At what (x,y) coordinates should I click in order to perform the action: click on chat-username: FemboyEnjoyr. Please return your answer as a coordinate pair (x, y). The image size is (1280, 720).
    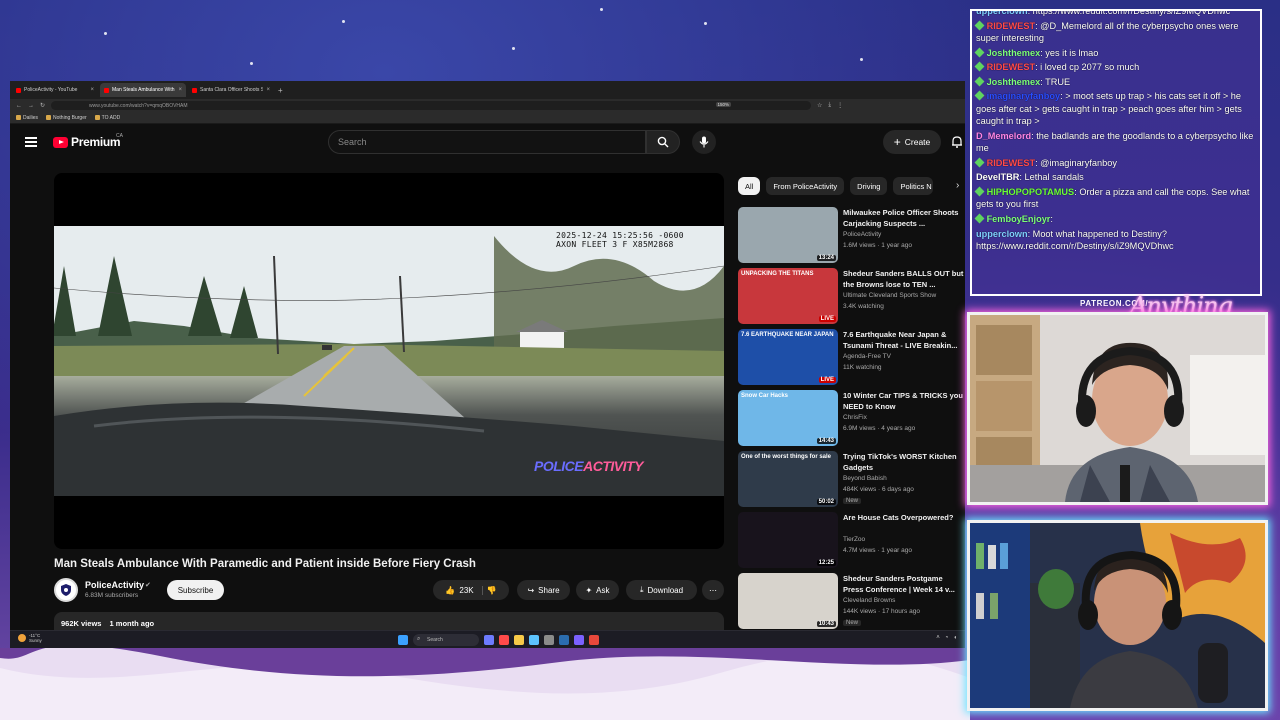
    Looking at the image, I should click on (1019, 219).